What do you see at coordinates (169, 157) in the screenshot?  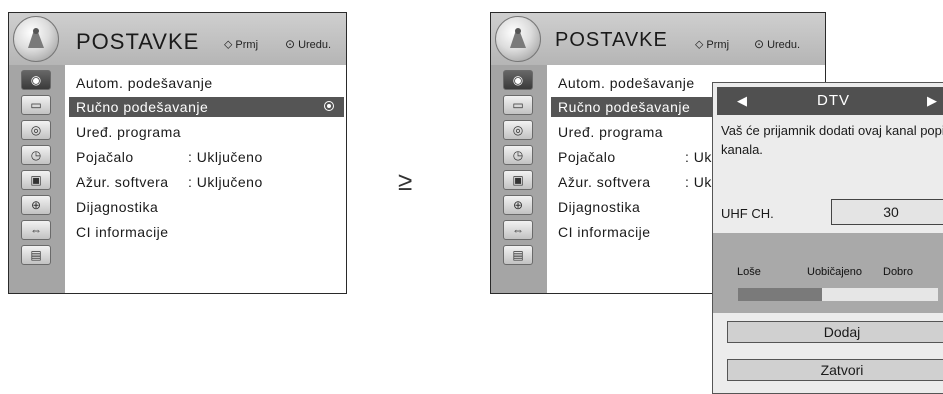 I see `menu-item-booster: Pojačalo: Uključeno` at bounding box center [169, 157].